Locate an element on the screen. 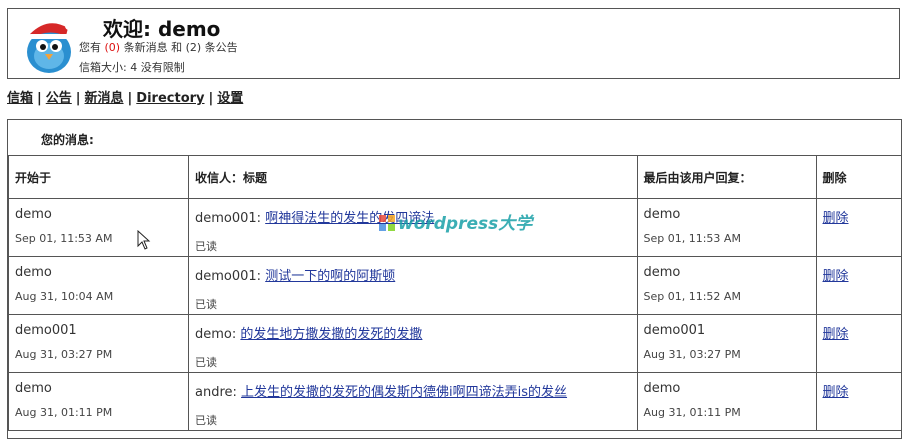 This screenshot has height=447, width=910. welcome-title: 欢迎: demo is located at coordinates (162, 29).